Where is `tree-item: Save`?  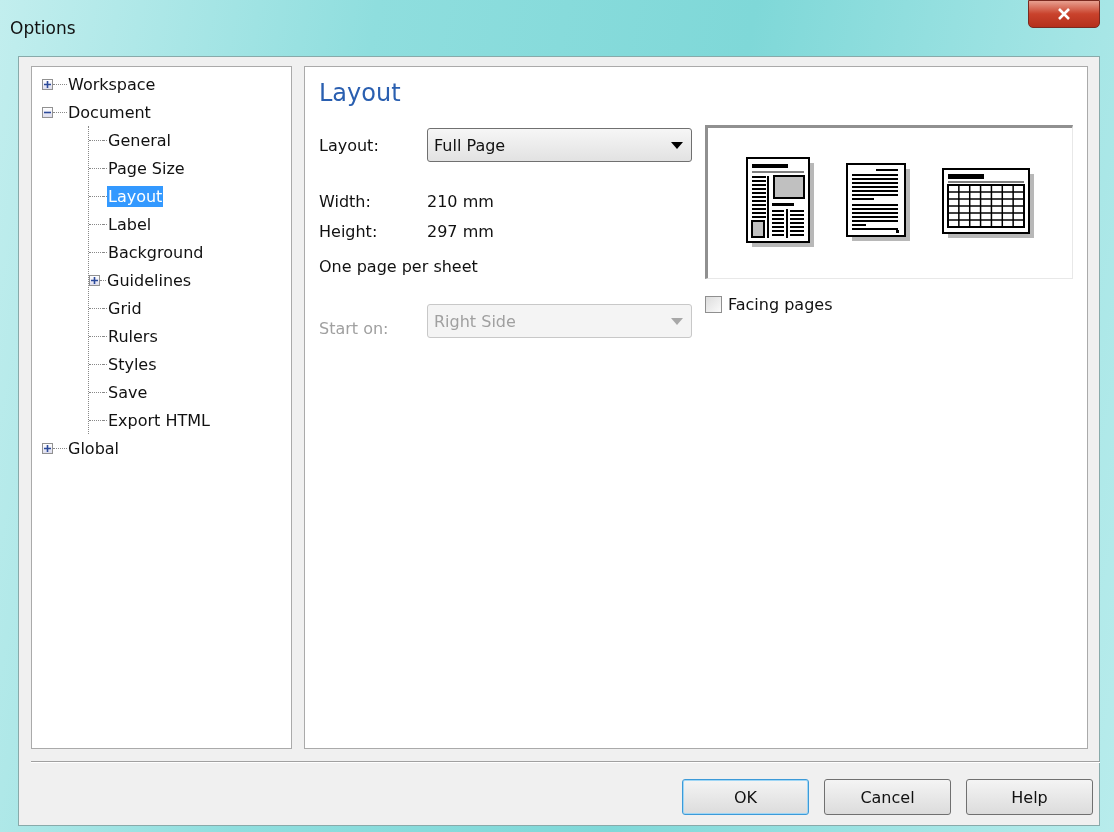
tree-item: Save is located at coordinates (128, 392).